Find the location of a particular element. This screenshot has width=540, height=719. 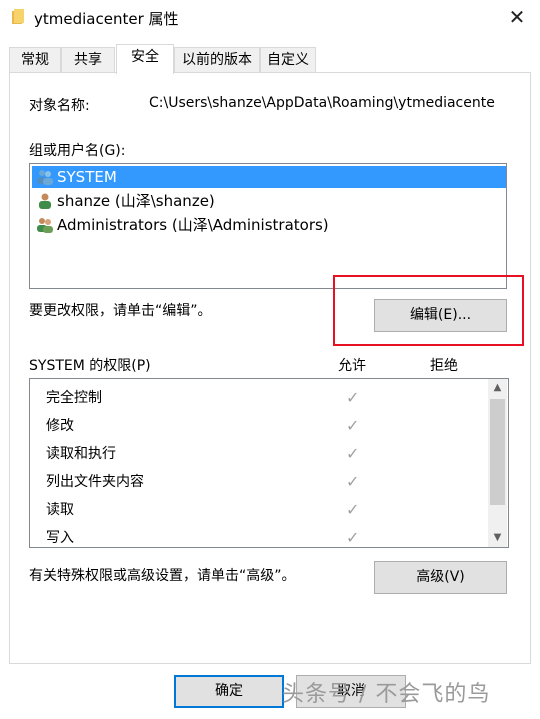

scroll-thumb is located at coordinates (497, 452).